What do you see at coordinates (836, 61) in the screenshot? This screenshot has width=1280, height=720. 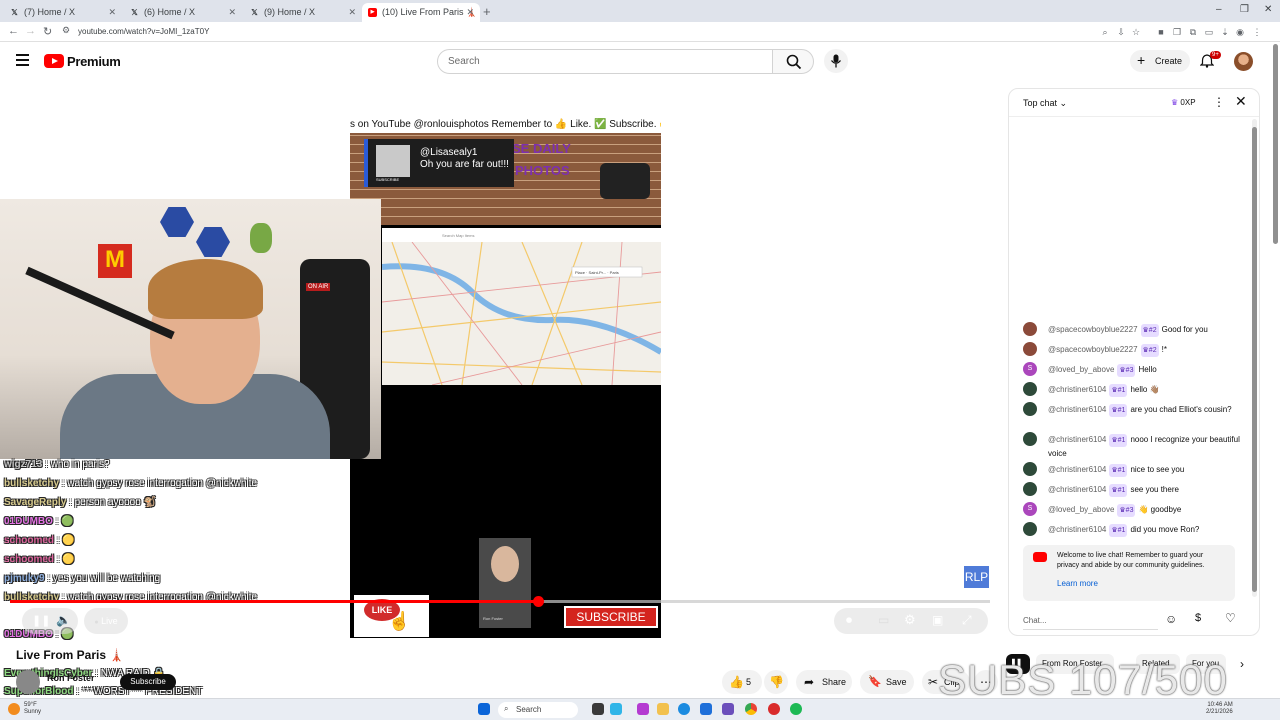 I see `voice-search-button` at bounding box center [836, 61].